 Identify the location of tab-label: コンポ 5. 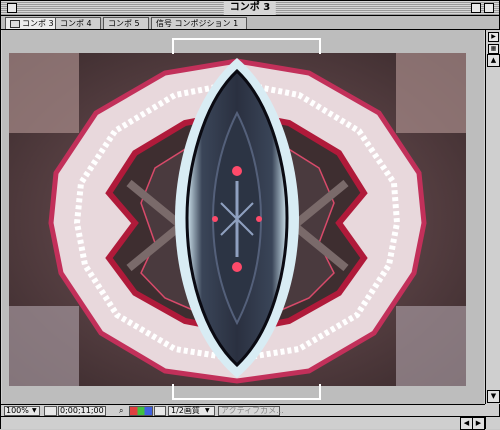
(124, 23).